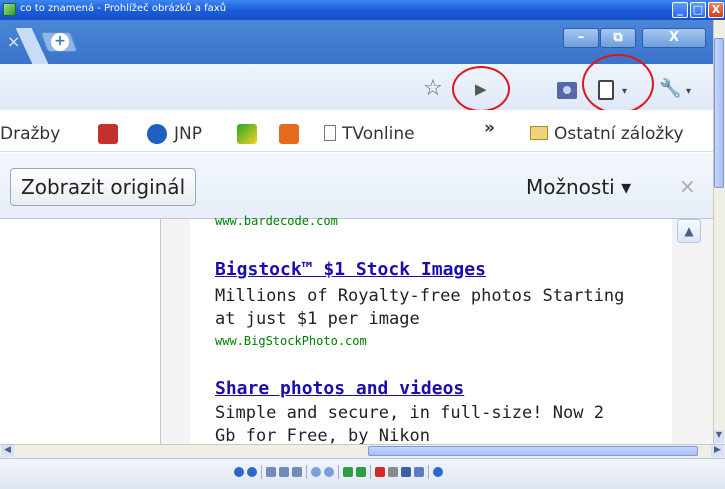  I want to click on next-image-icon, so click(252, 472).